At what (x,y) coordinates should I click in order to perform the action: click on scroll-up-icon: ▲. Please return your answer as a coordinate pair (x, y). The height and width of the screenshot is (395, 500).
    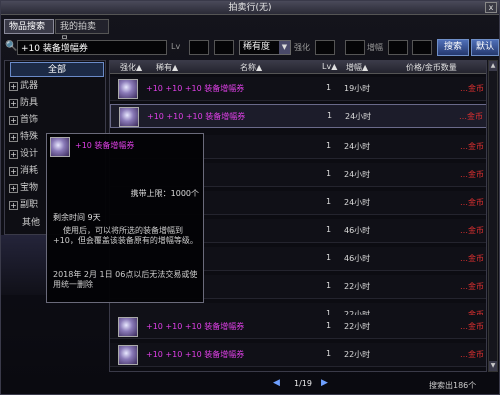
    Looking at the image, I should click on (493, 66).